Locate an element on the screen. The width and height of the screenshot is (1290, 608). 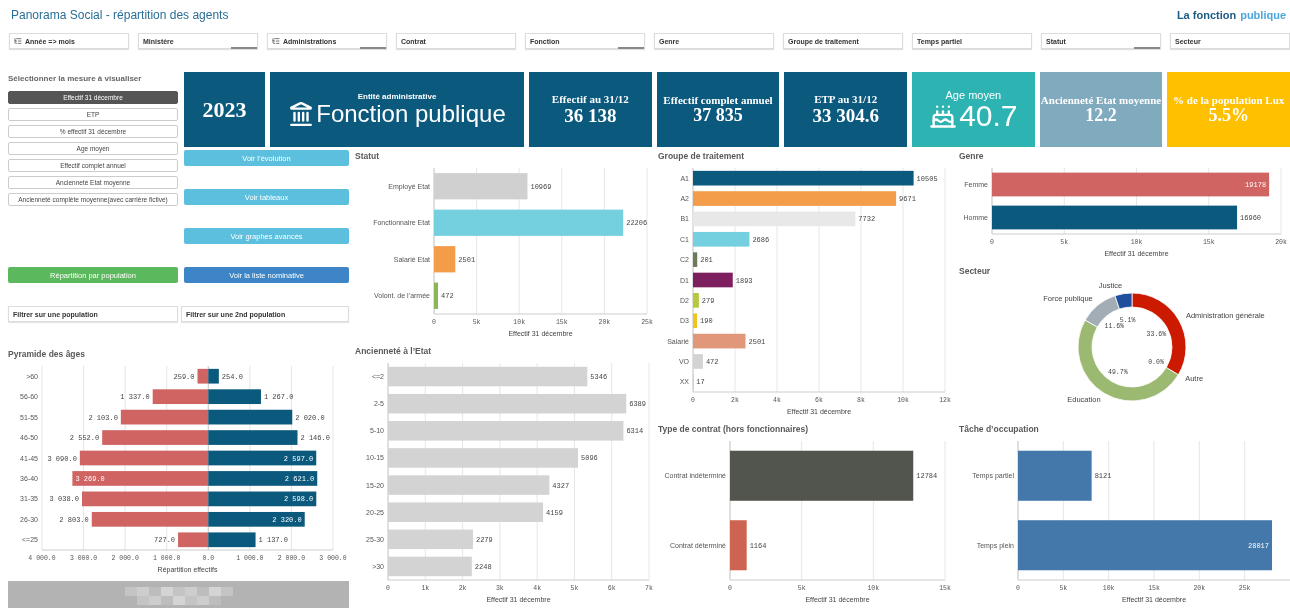
landmark-icon is located at coordinates (301, 114).